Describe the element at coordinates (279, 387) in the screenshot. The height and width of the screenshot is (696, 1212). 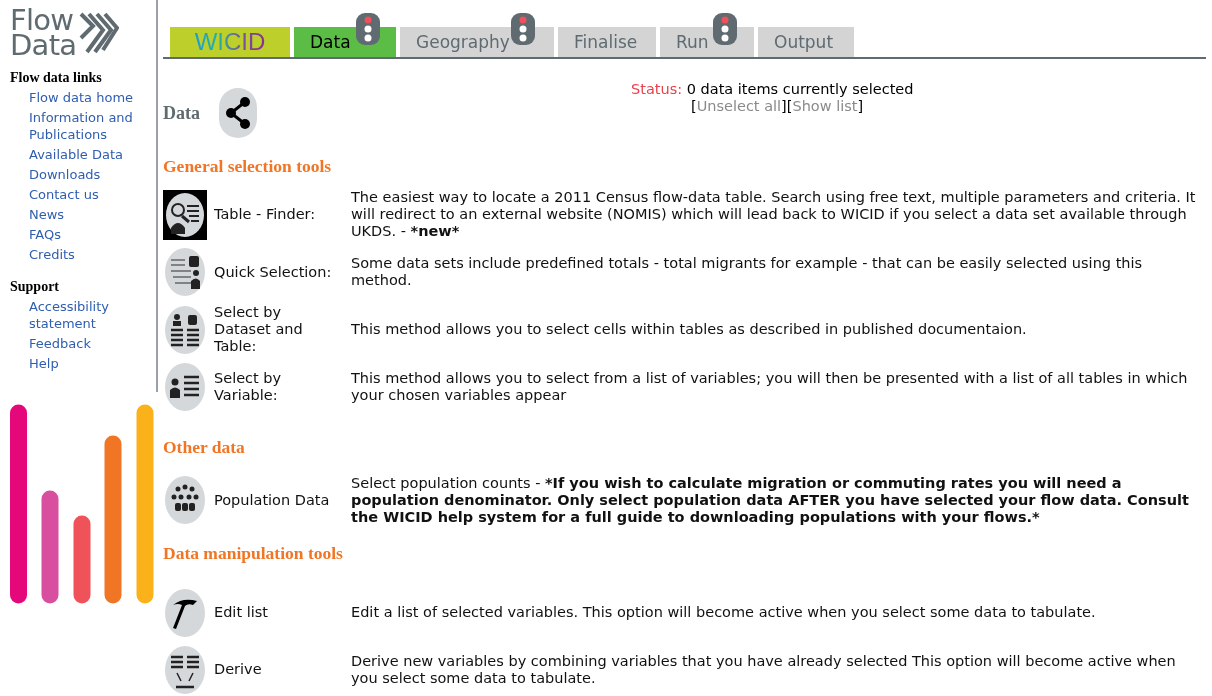
I see `tool-link: Select by Variable:` at that location.